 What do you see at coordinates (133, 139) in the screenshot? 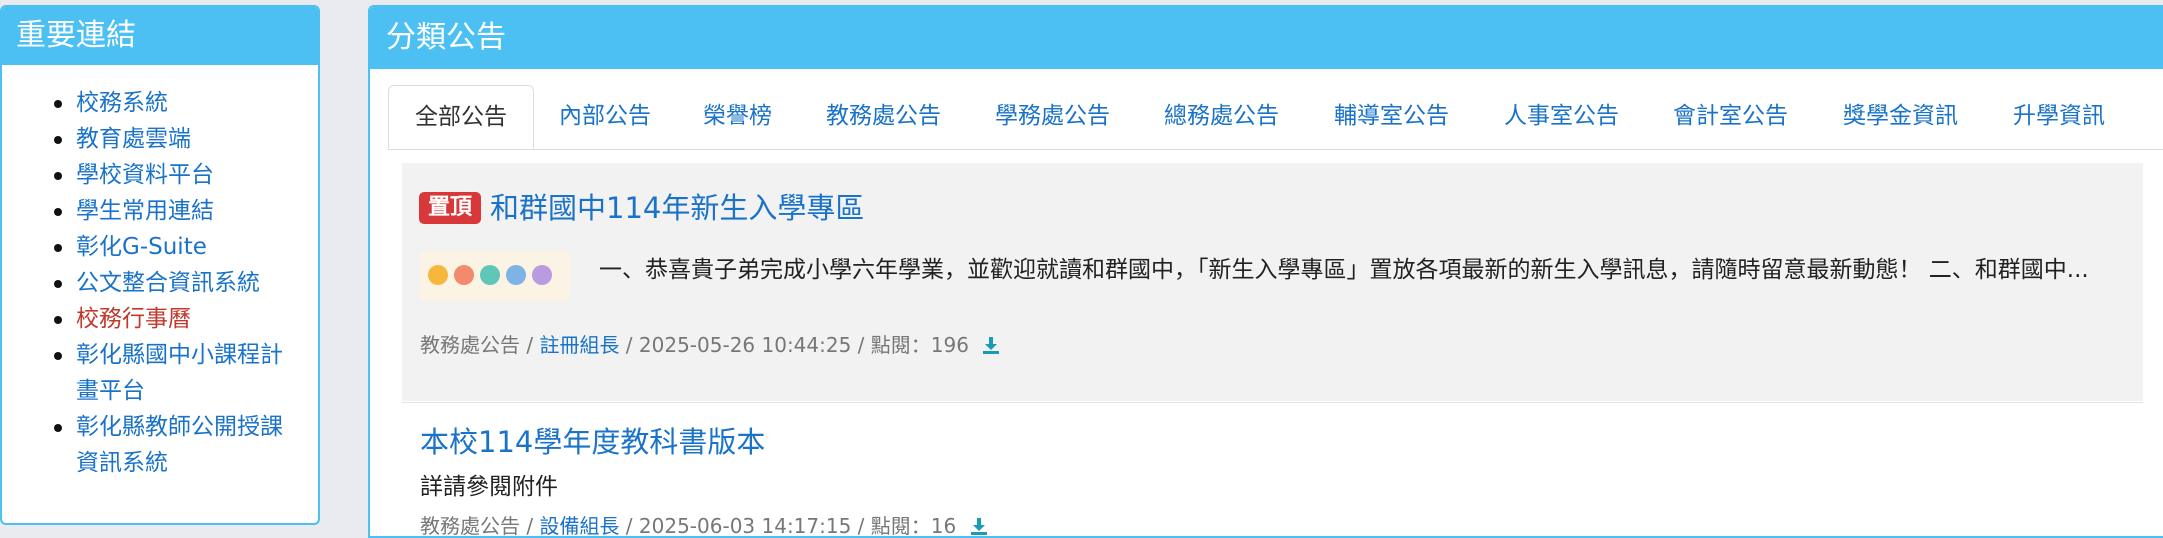
I see `link-education-cloud: 教育處雲端` at bounding box center [133, 139].